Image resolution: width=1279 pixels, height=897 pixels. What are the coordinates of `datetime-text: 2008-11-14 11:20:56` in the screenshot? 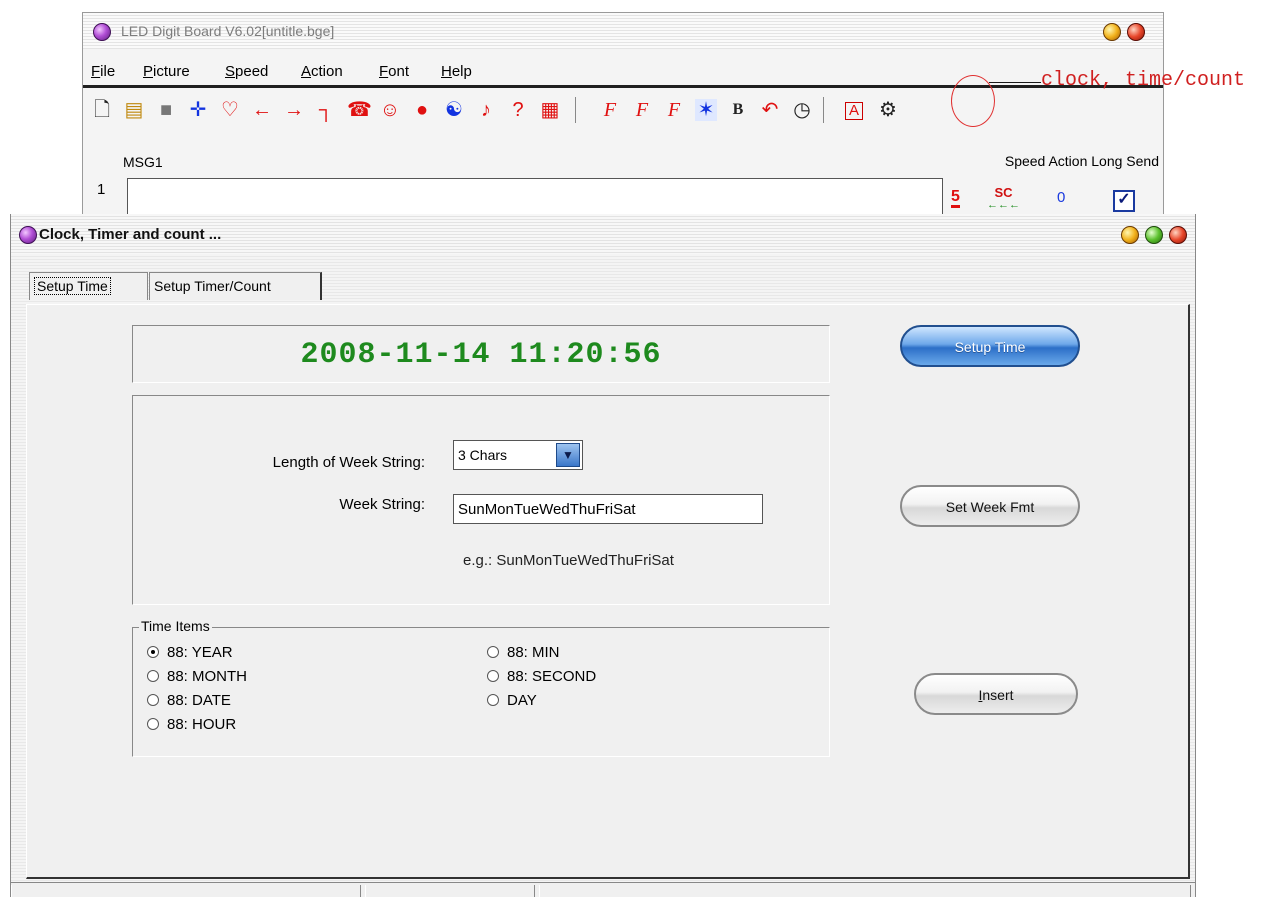 It's located at (481, 355).